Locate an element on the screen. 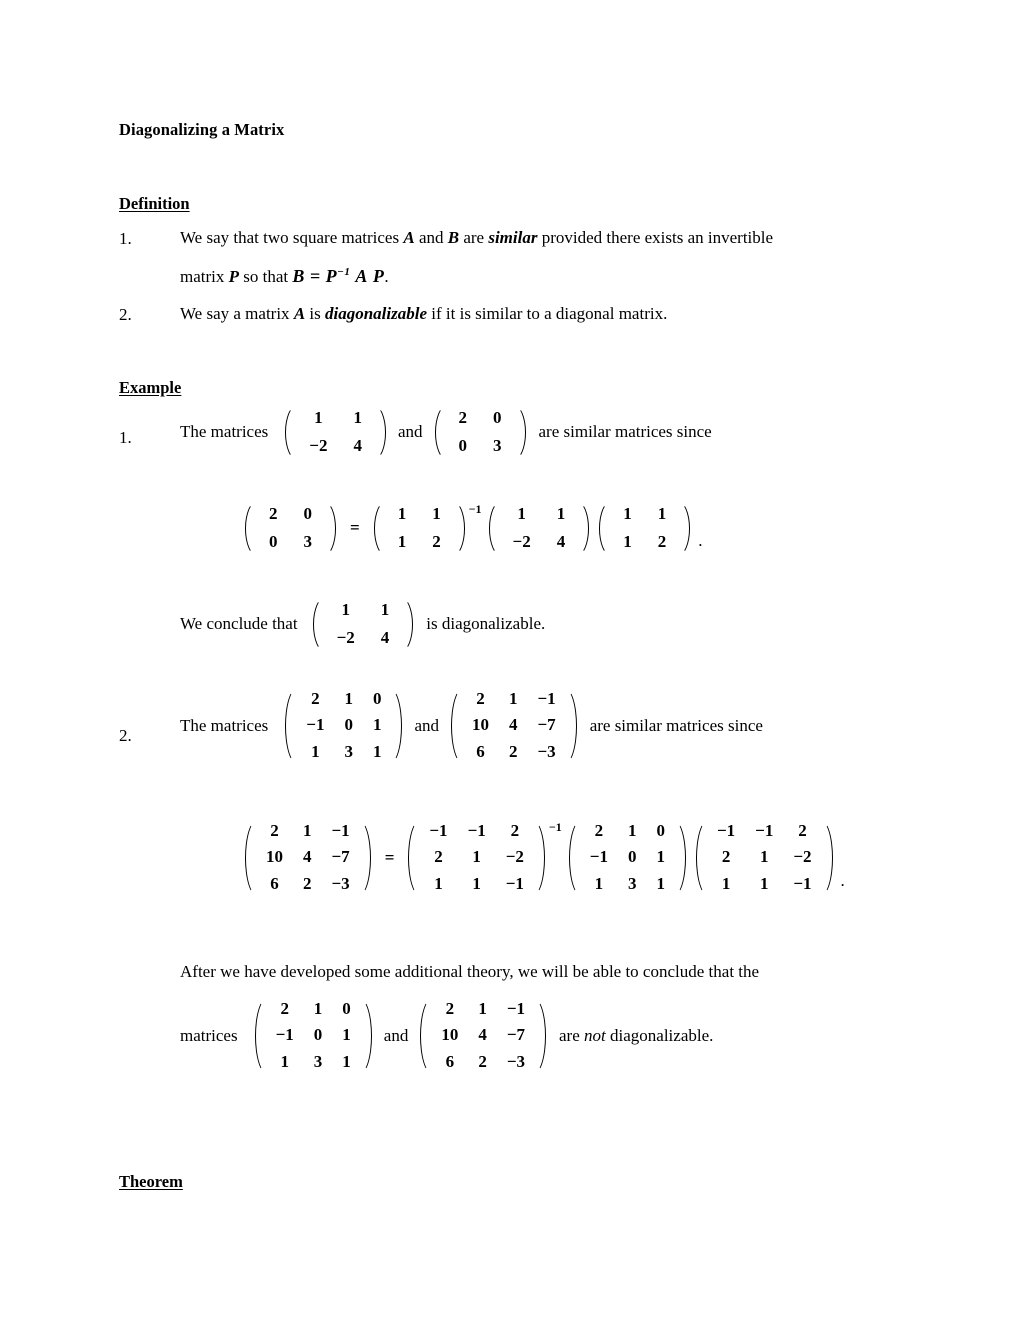 Image resolution: width=1020 pixels, height=1320 pixels. closing-tail: are not diagonalizable. is located at coordinates (636, 1036).